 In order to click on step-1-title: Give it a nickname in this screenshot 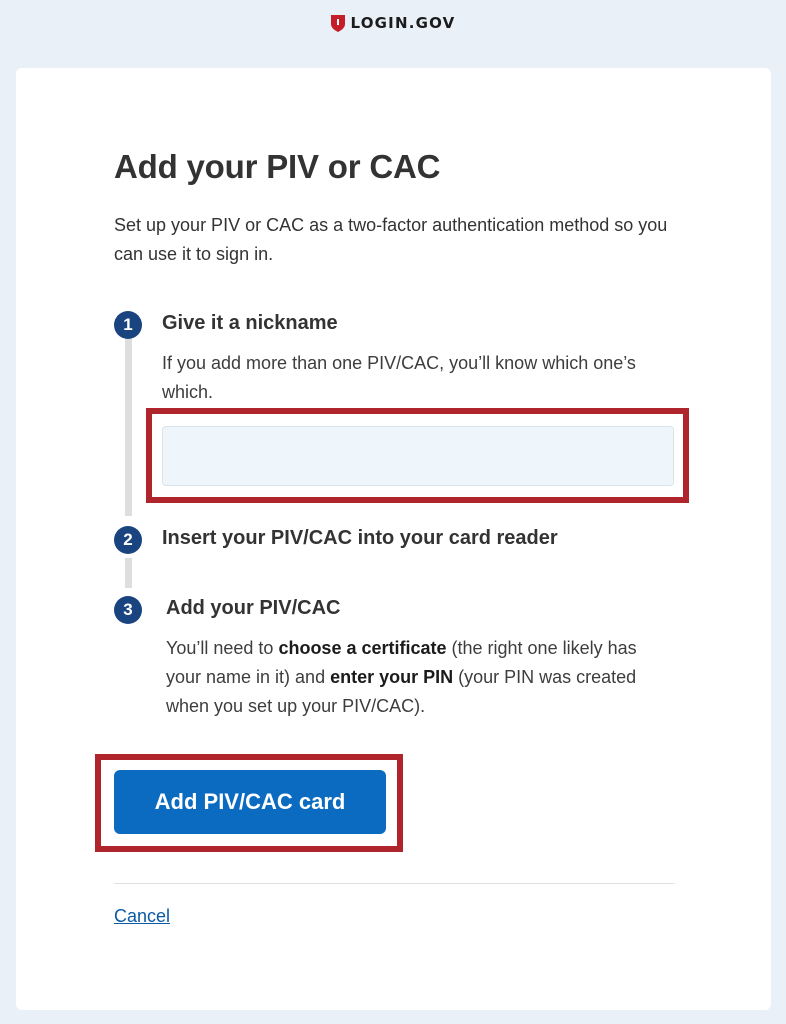, I will do `click(250, 323)`.